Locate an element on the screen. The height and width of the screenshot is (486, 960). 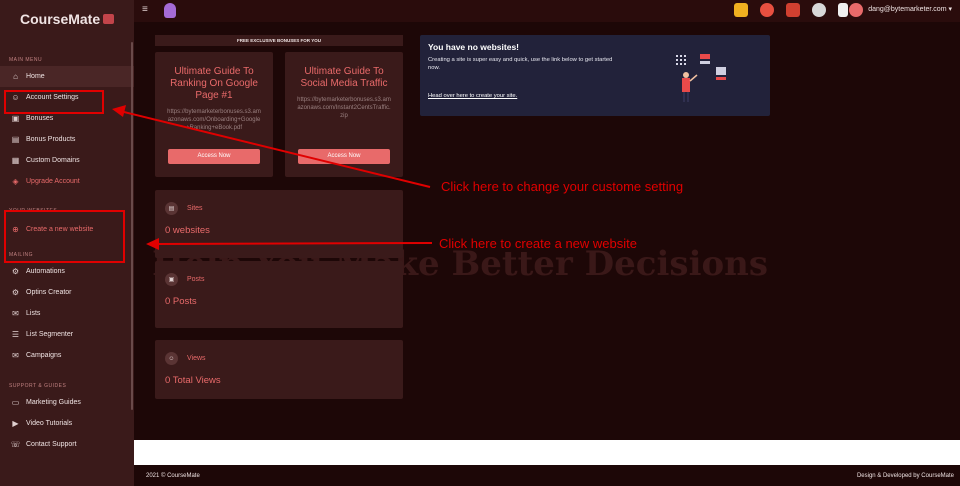
stat-card-views: ☺ Views 0 Total Views is located at coordinates (279, 369).